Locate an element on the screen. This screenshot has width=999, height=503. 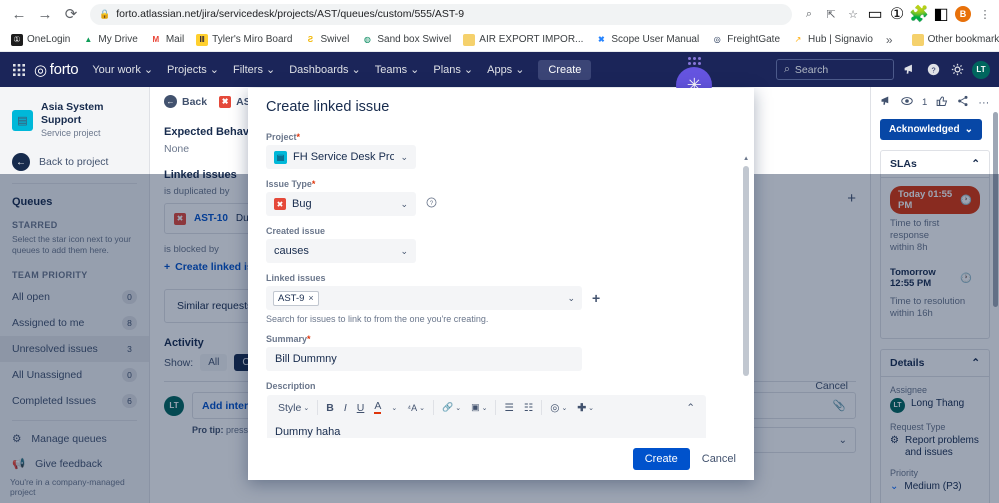
modal-scrollbar-thumb is located at coordinates (746, 271).